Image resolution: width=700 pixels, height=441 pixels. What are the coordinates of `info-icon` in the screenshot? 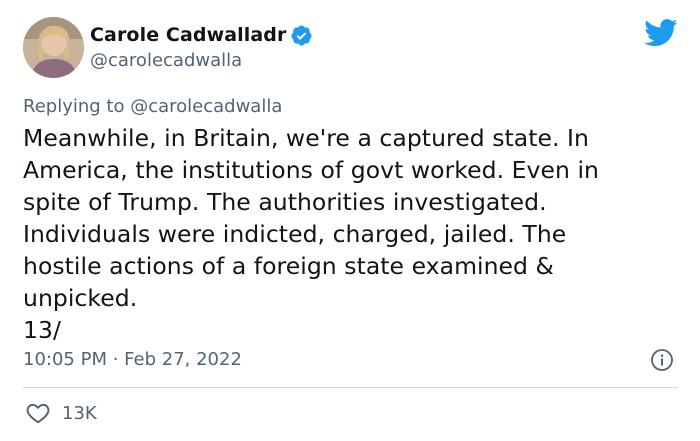 It's located at (662, 360).